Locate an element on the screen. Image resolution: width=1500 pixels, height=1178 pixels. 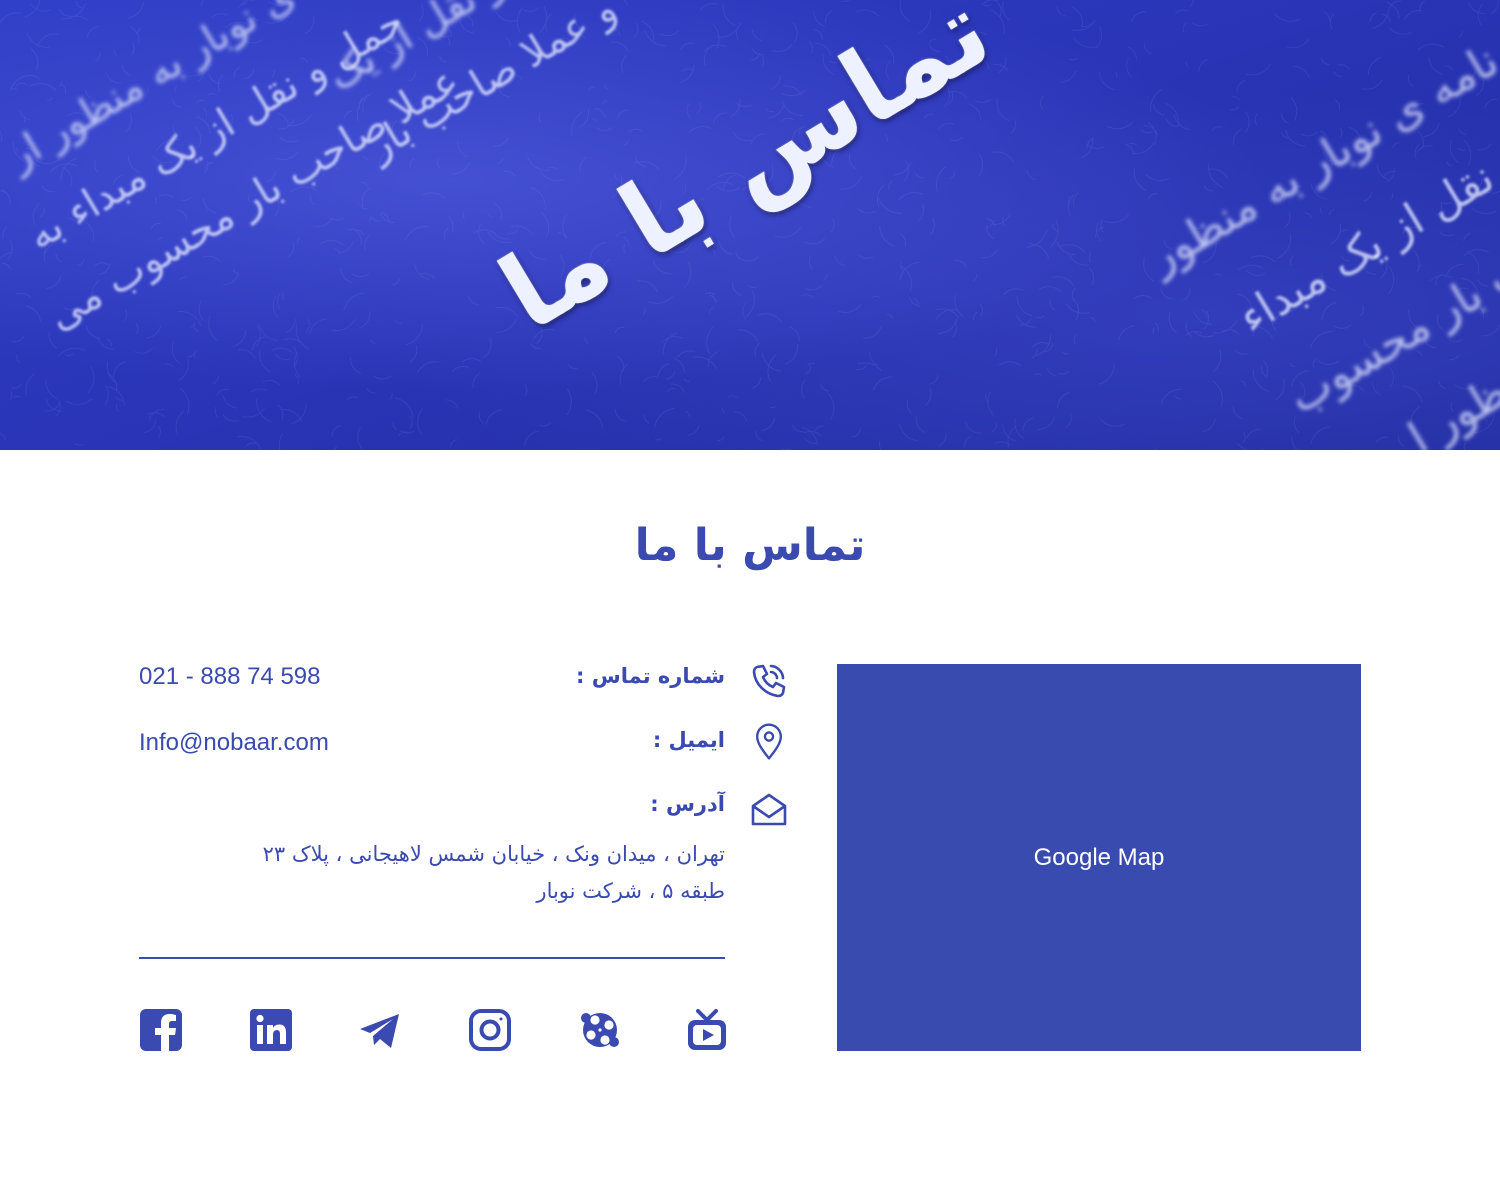
address-label: آدرس : is located at coordinates (687, 804).